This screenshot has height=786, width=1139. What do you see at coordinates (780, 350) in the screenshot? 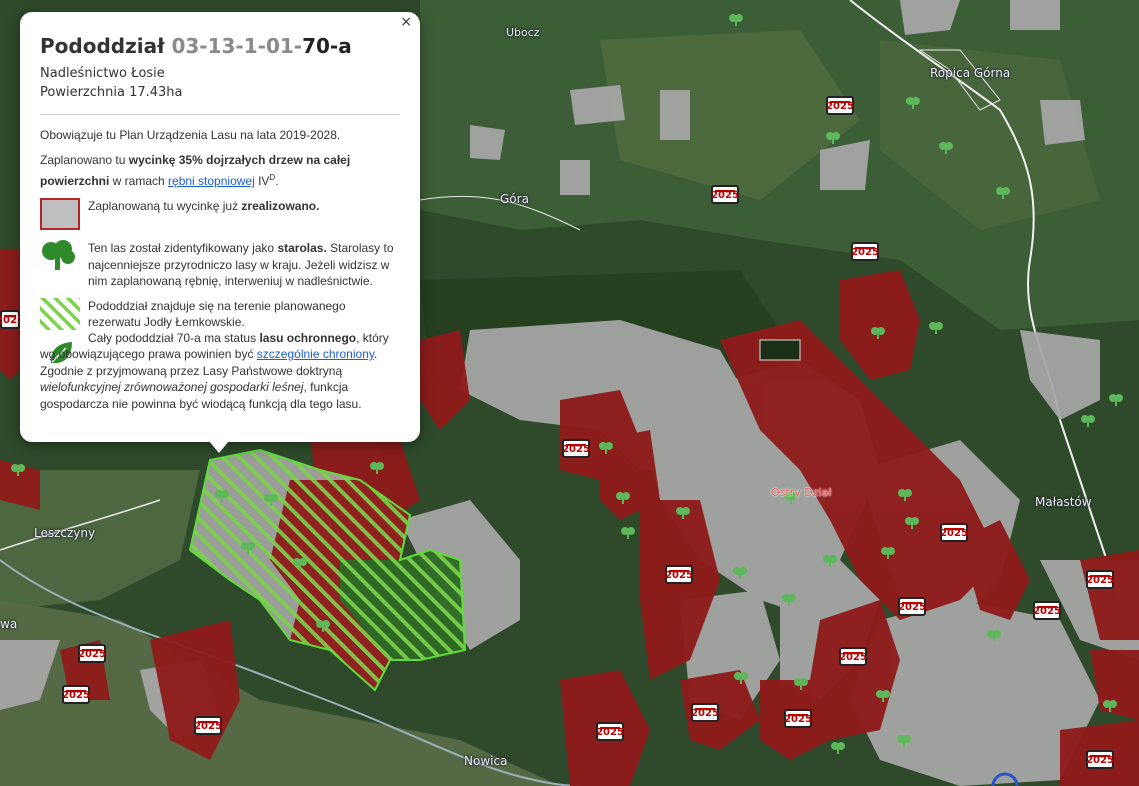
I see `parcel-outline` at bounding box center [780, 350].